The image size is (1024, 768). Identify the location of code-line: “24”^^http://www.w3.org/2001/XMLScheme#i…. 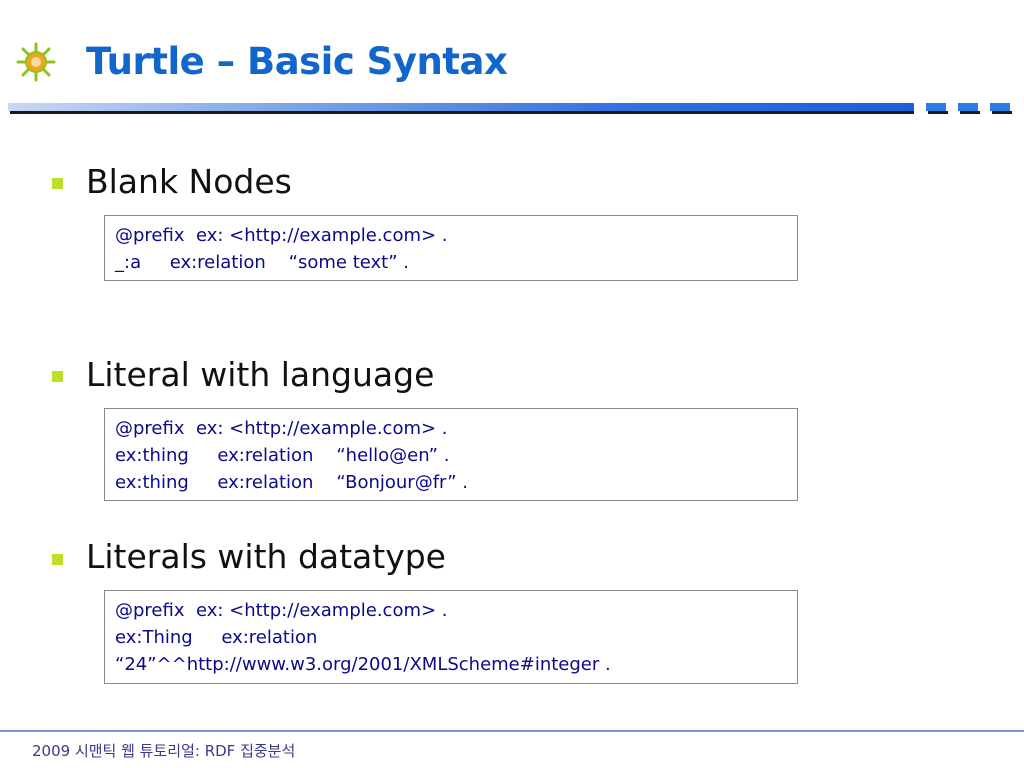
(363, 664).